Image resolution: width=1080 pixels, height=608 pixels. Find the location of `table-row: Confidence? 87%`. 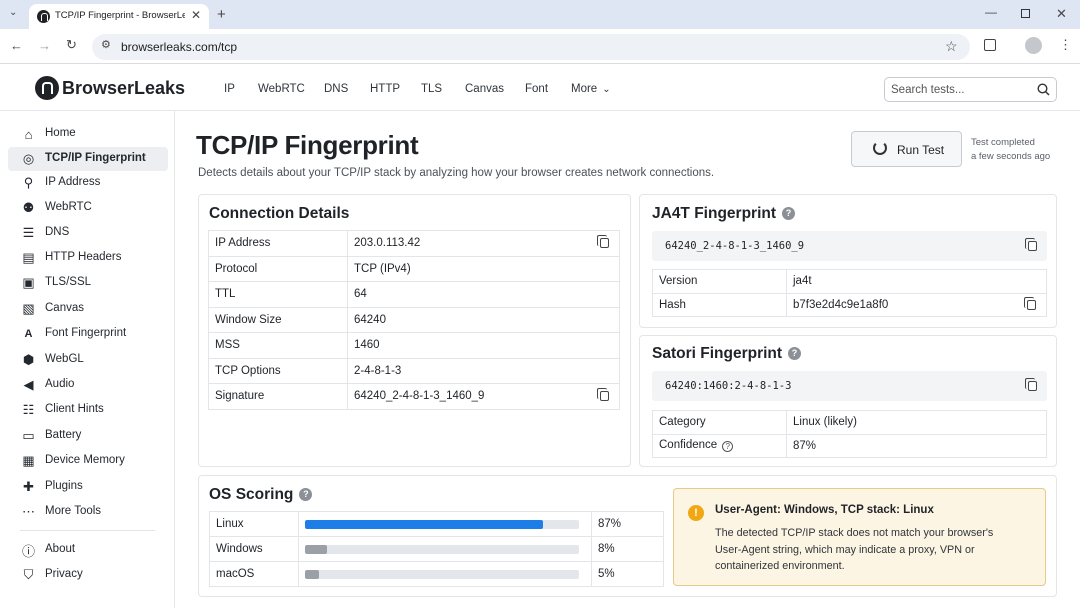

table-row: Confidence? 87% is located at coordinates (849, 445).